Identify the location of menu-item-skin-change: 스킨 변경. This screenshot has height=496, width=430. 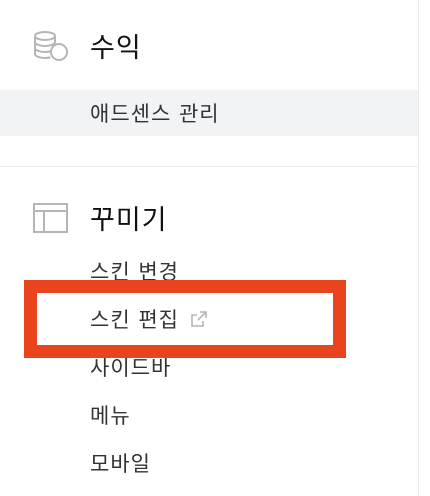
(209, 271).